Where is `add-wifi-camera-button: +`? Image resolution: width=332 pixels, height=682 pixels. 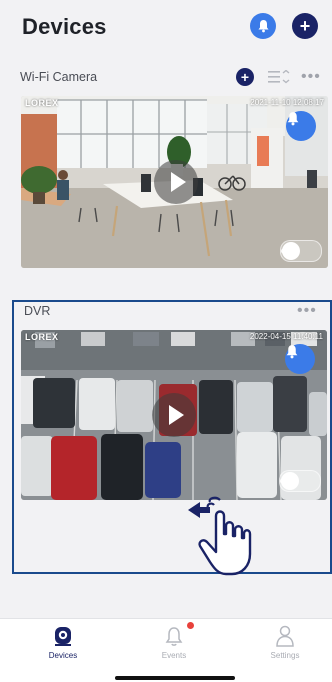
add-wifi-camera-button: + is located at coordinates (245, 77).